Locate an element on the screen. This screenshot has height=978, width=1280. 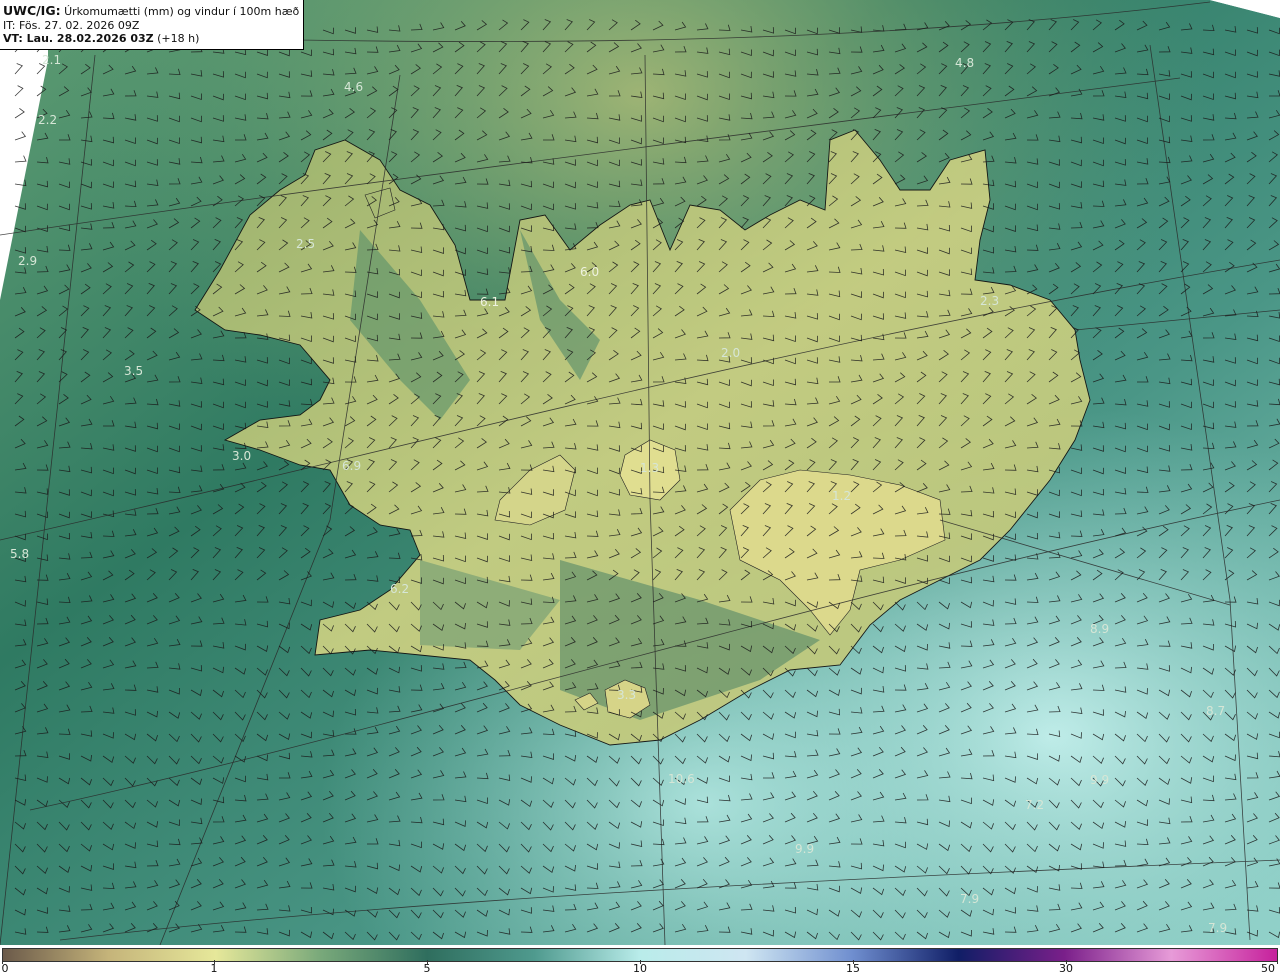
colorbar-tick: 15 is located at coordinates (853, 968).